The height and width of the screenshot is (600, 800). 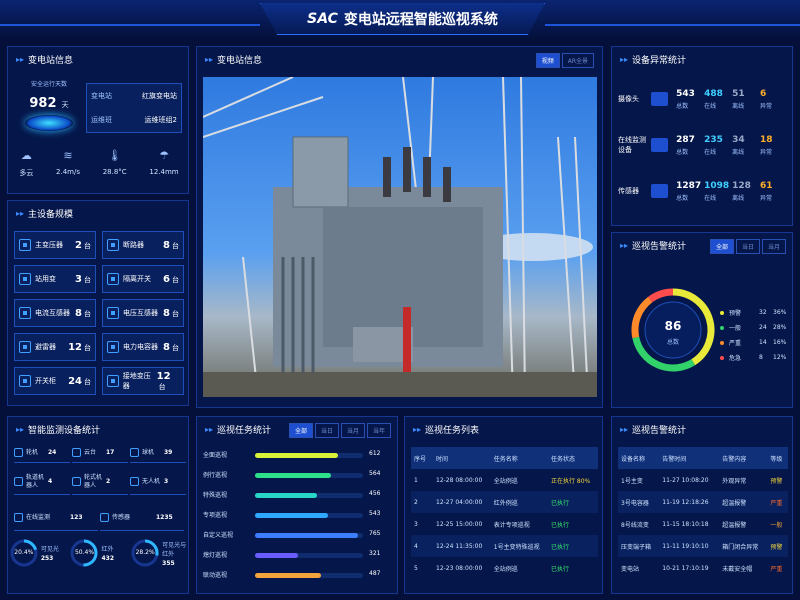 What do you see at coordinates (682, 152) in the screenshot?
I see `anomaly-total-label: 总数` at bounding box center [682, 152].